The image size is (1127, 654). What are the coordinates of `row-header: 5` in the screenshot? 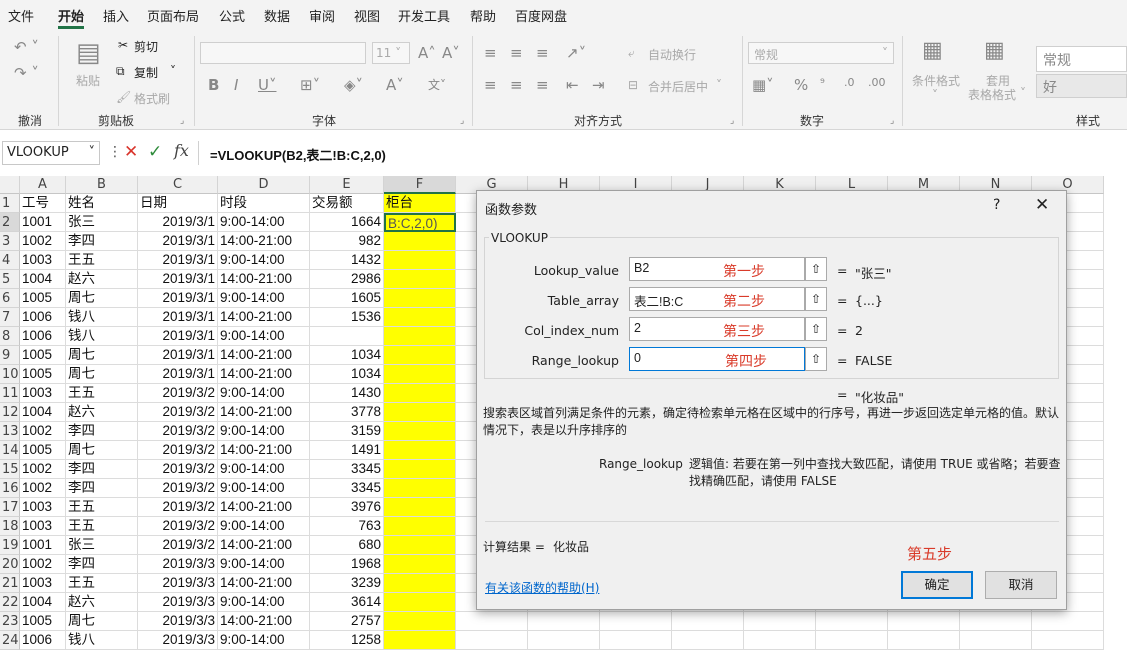 It's located at (10, 279).